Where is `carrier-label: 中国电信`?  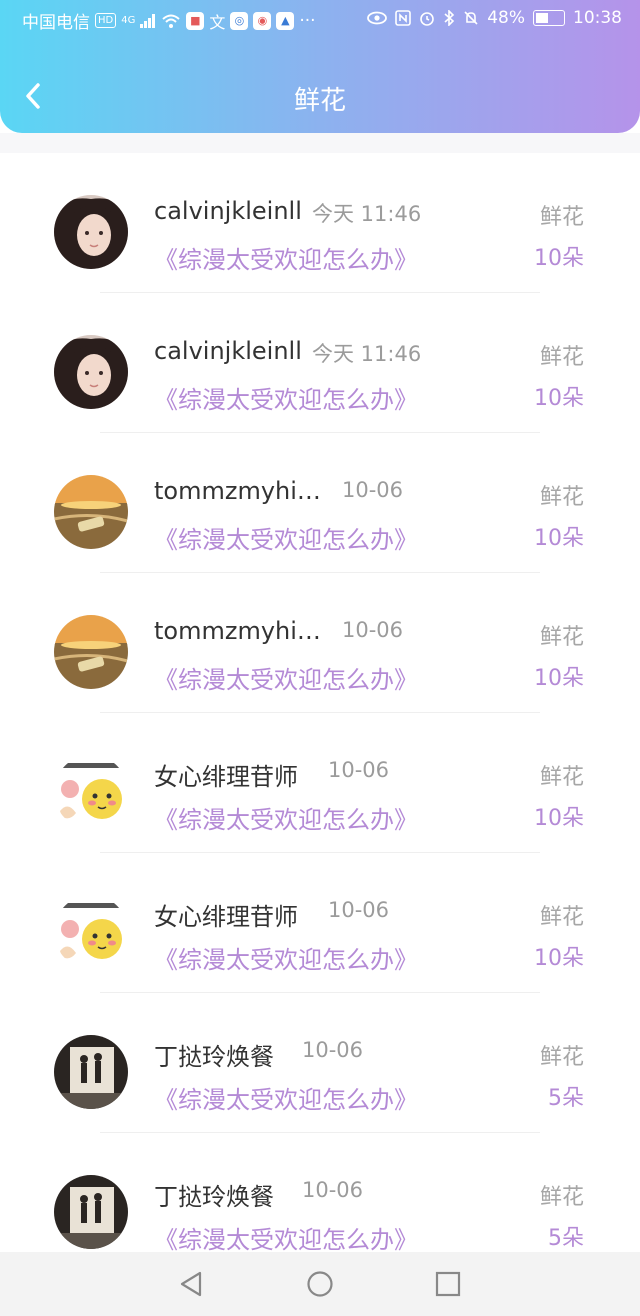 carrier-label: 中国电信 is located at coordinates (56, 23).